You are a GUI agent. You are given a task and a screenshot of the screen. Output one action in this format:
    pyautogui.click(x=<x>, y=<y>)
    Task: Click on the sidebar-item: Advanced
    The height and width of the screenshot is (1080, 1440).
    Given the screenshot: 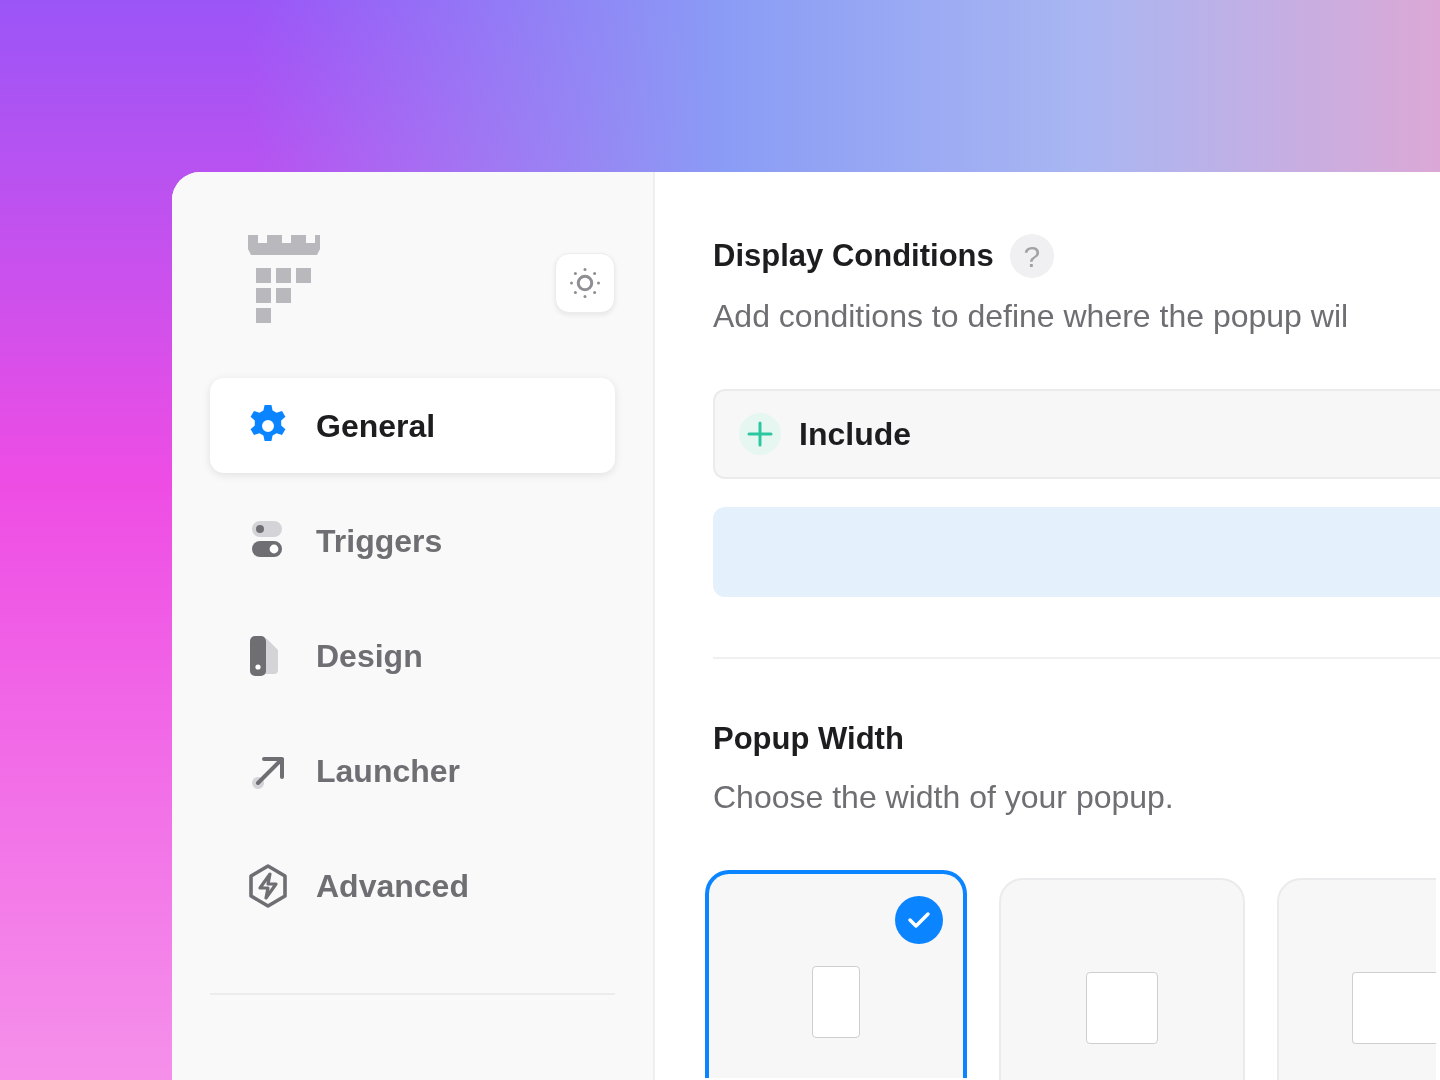 What is the action you would take?
    pyautogui.click(x=412, y=885)
    